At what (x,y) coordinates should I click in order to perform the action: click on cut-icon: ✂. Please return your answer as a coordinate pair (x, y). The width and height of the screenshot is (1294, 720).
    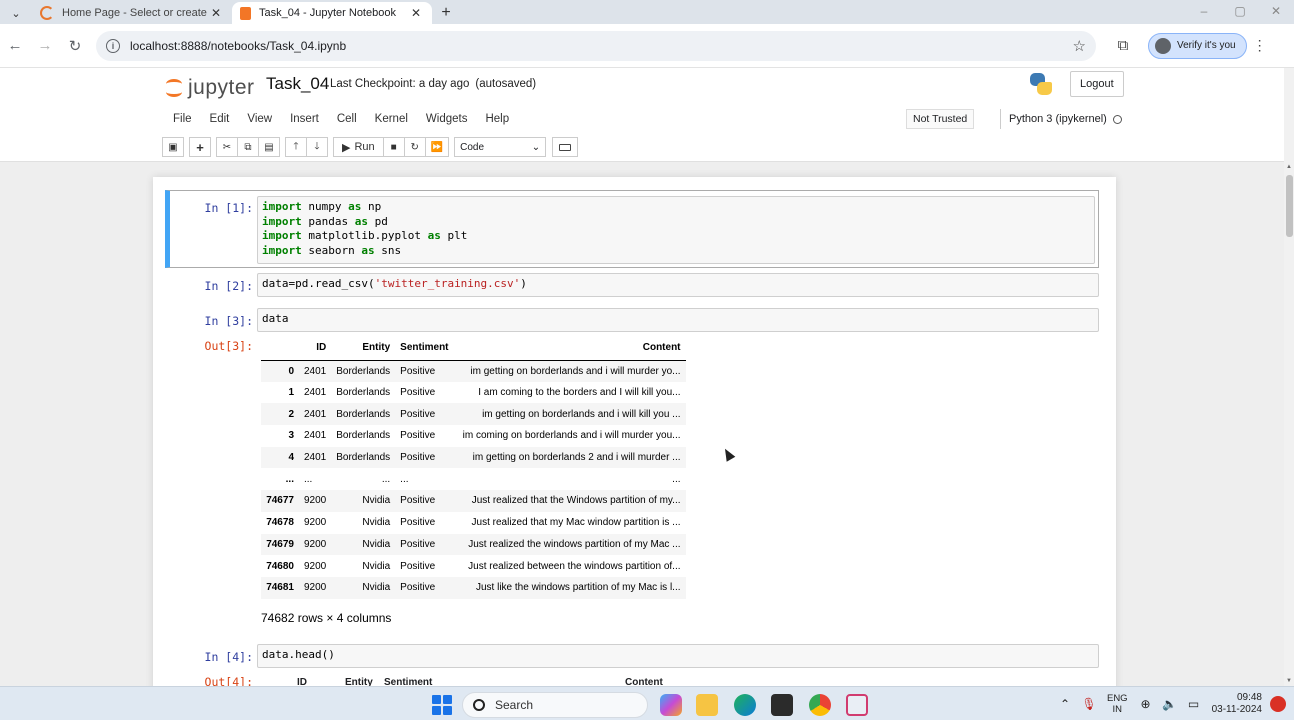
    Looking at the image, I should click on (227, 147).